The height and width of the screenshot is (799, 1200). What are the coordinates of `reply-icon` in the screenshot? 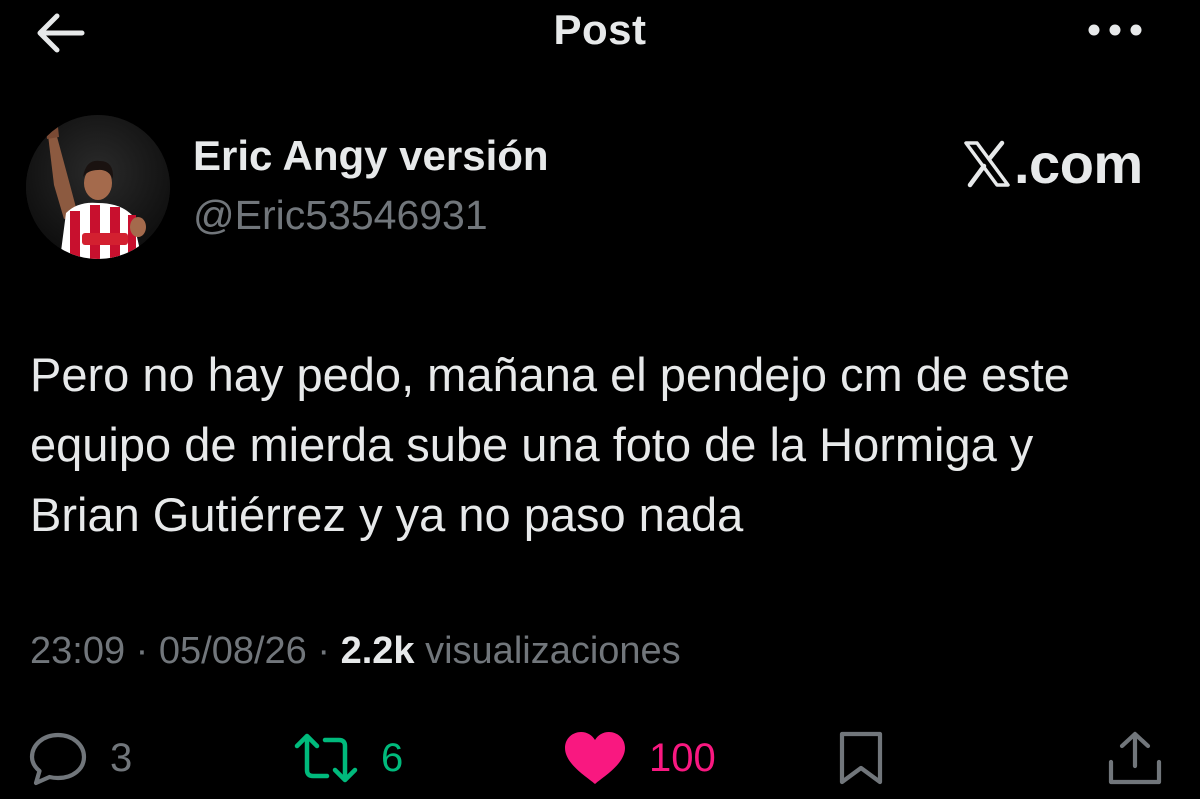 It's located at (58, 759).